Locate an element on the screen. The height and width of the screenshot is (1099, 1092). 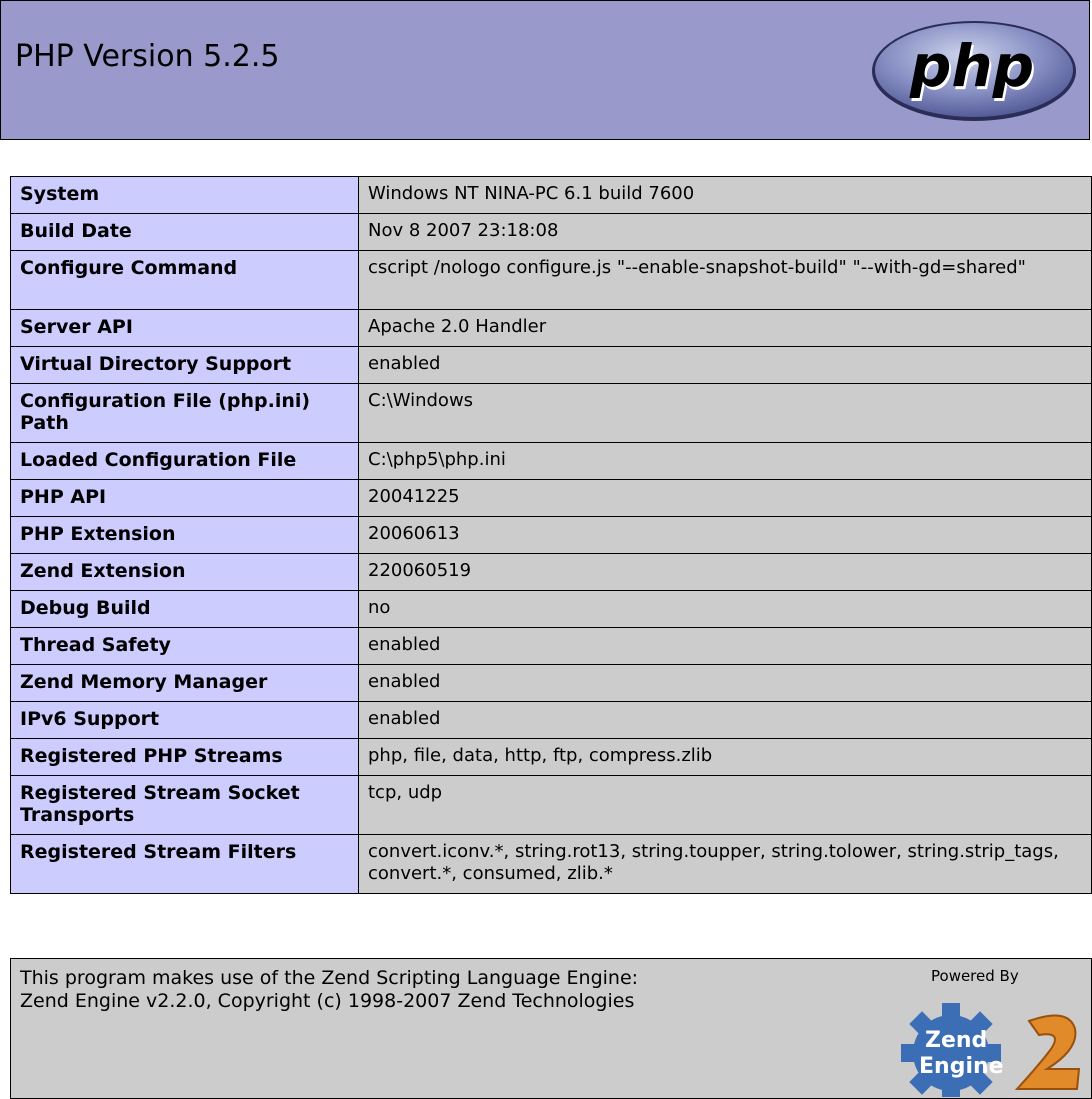
php-logo: php php is located at coordinates (974, 71).